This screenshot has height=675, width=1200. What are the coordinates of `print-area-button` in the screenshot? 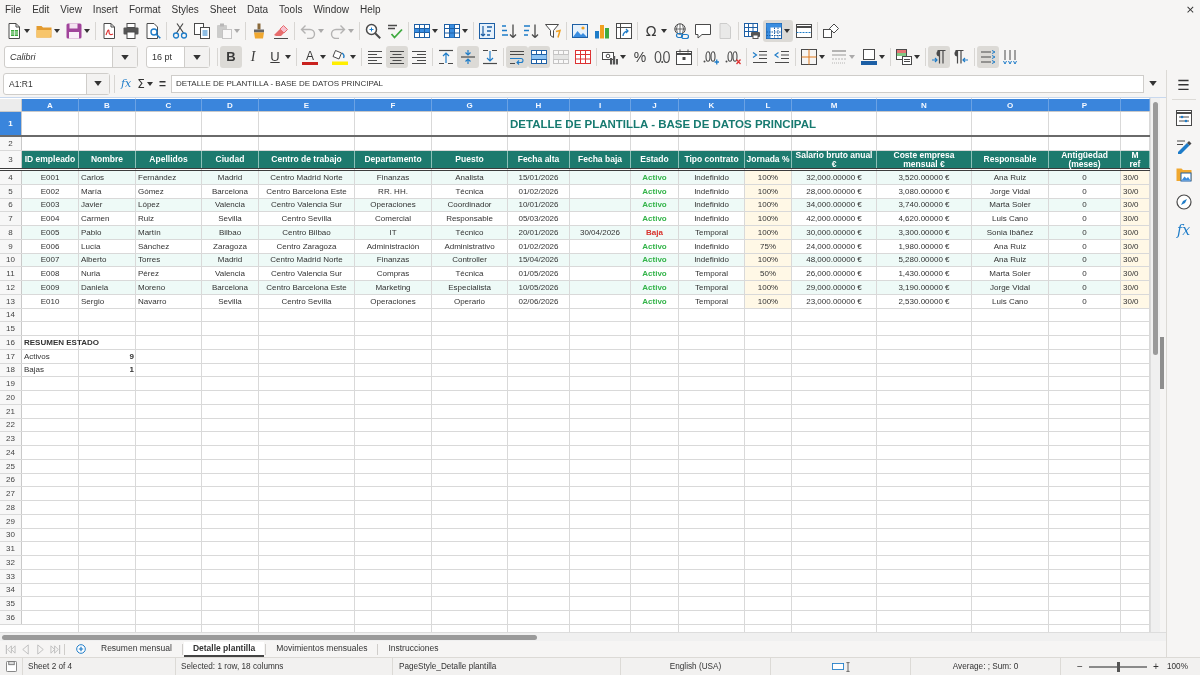 It's located at (752, 31).